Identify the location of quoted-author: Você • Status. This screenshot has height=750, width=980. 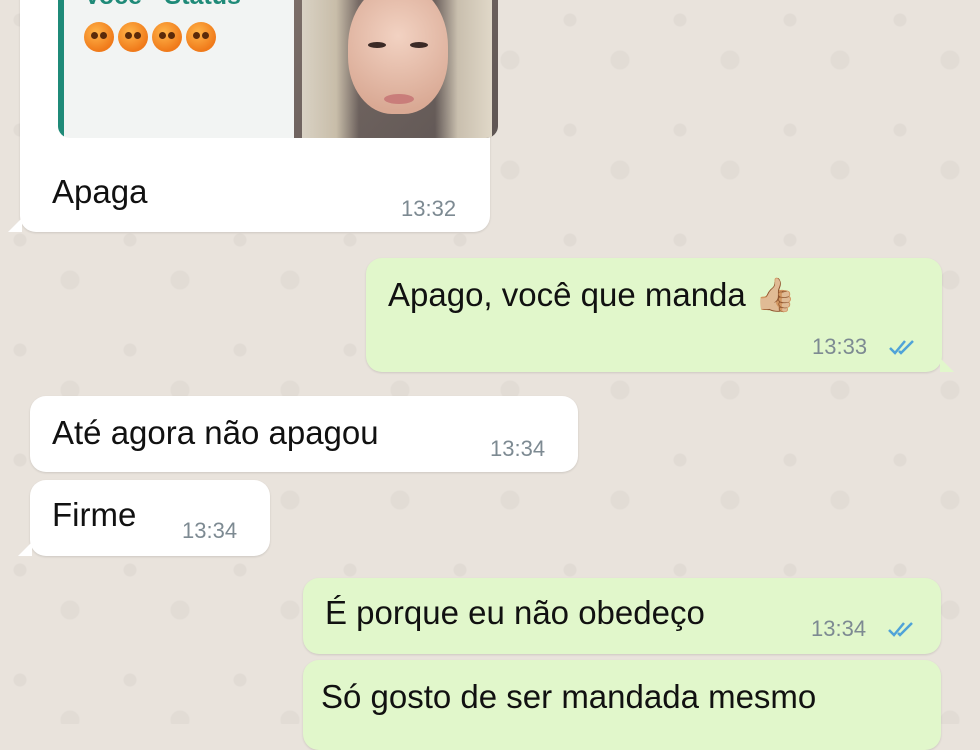
(162, 5).